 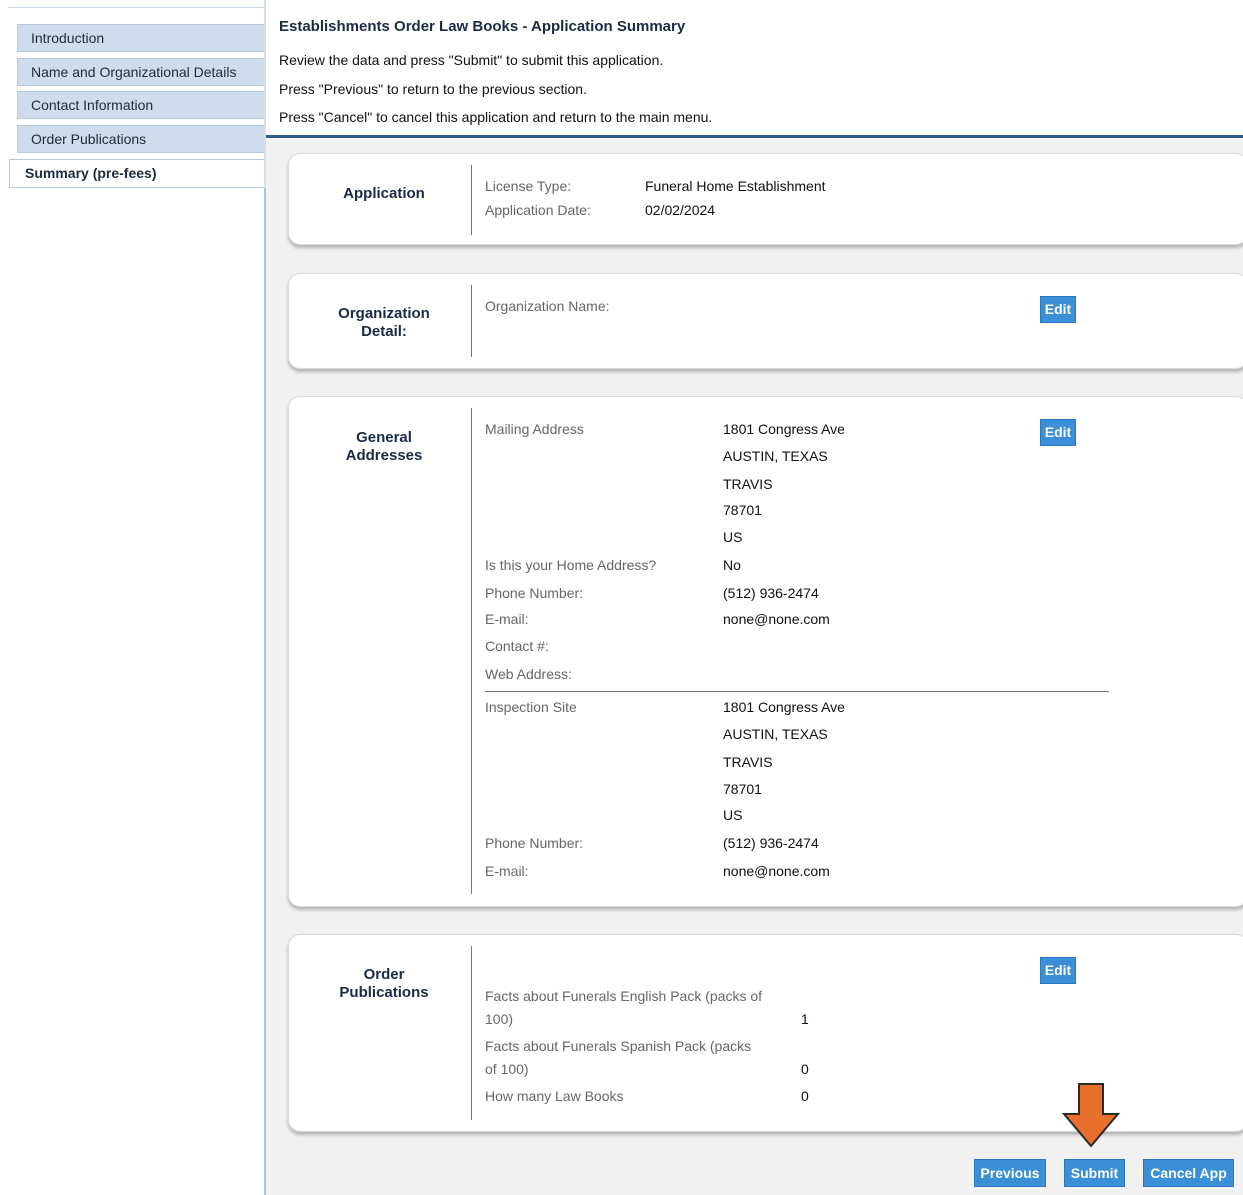 I want to click on publication-item-label: of 100), so click(x=507, y=1069).